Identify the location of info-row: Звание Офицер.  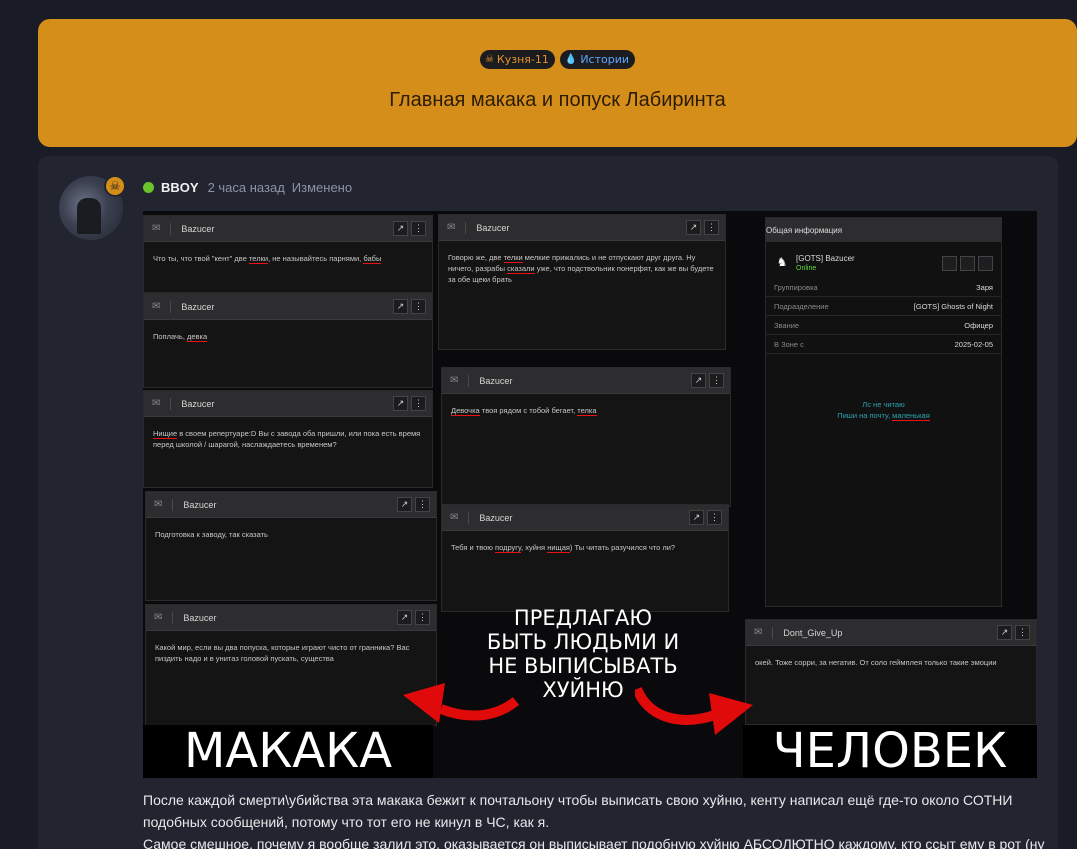
(883, 325).